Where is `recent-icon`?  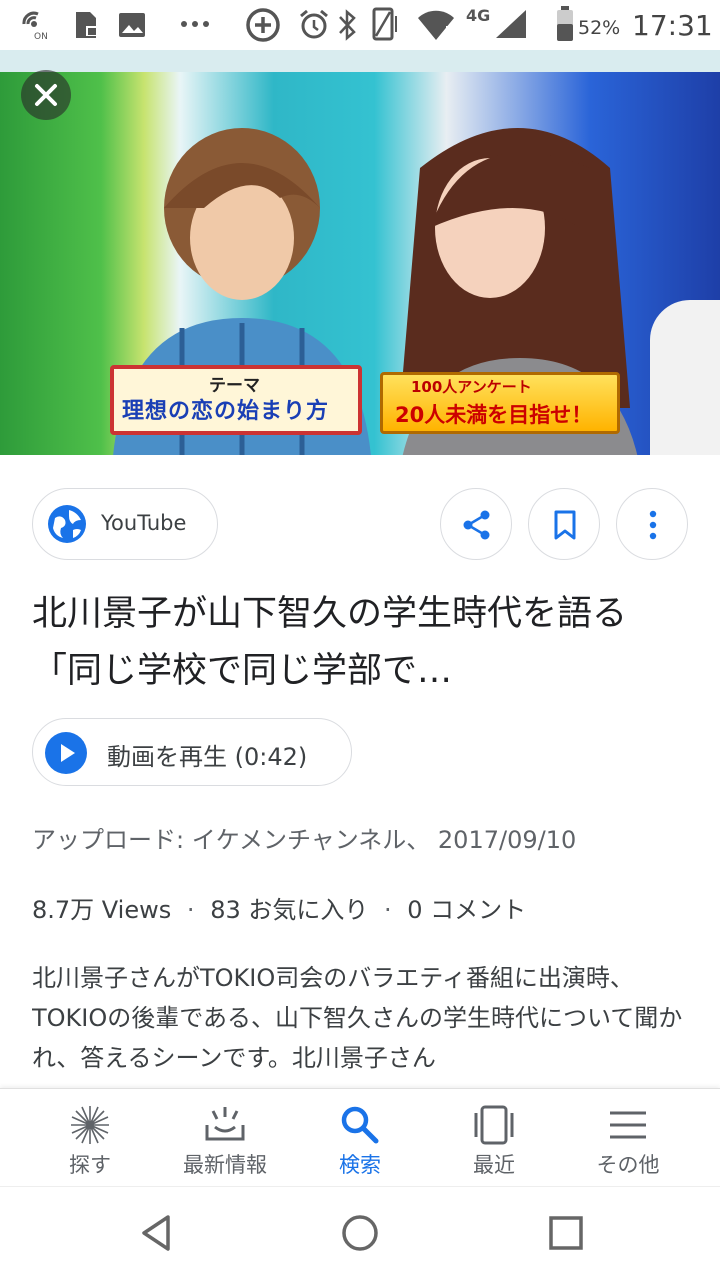
recent-icon is located at coordinates (494, 1125).